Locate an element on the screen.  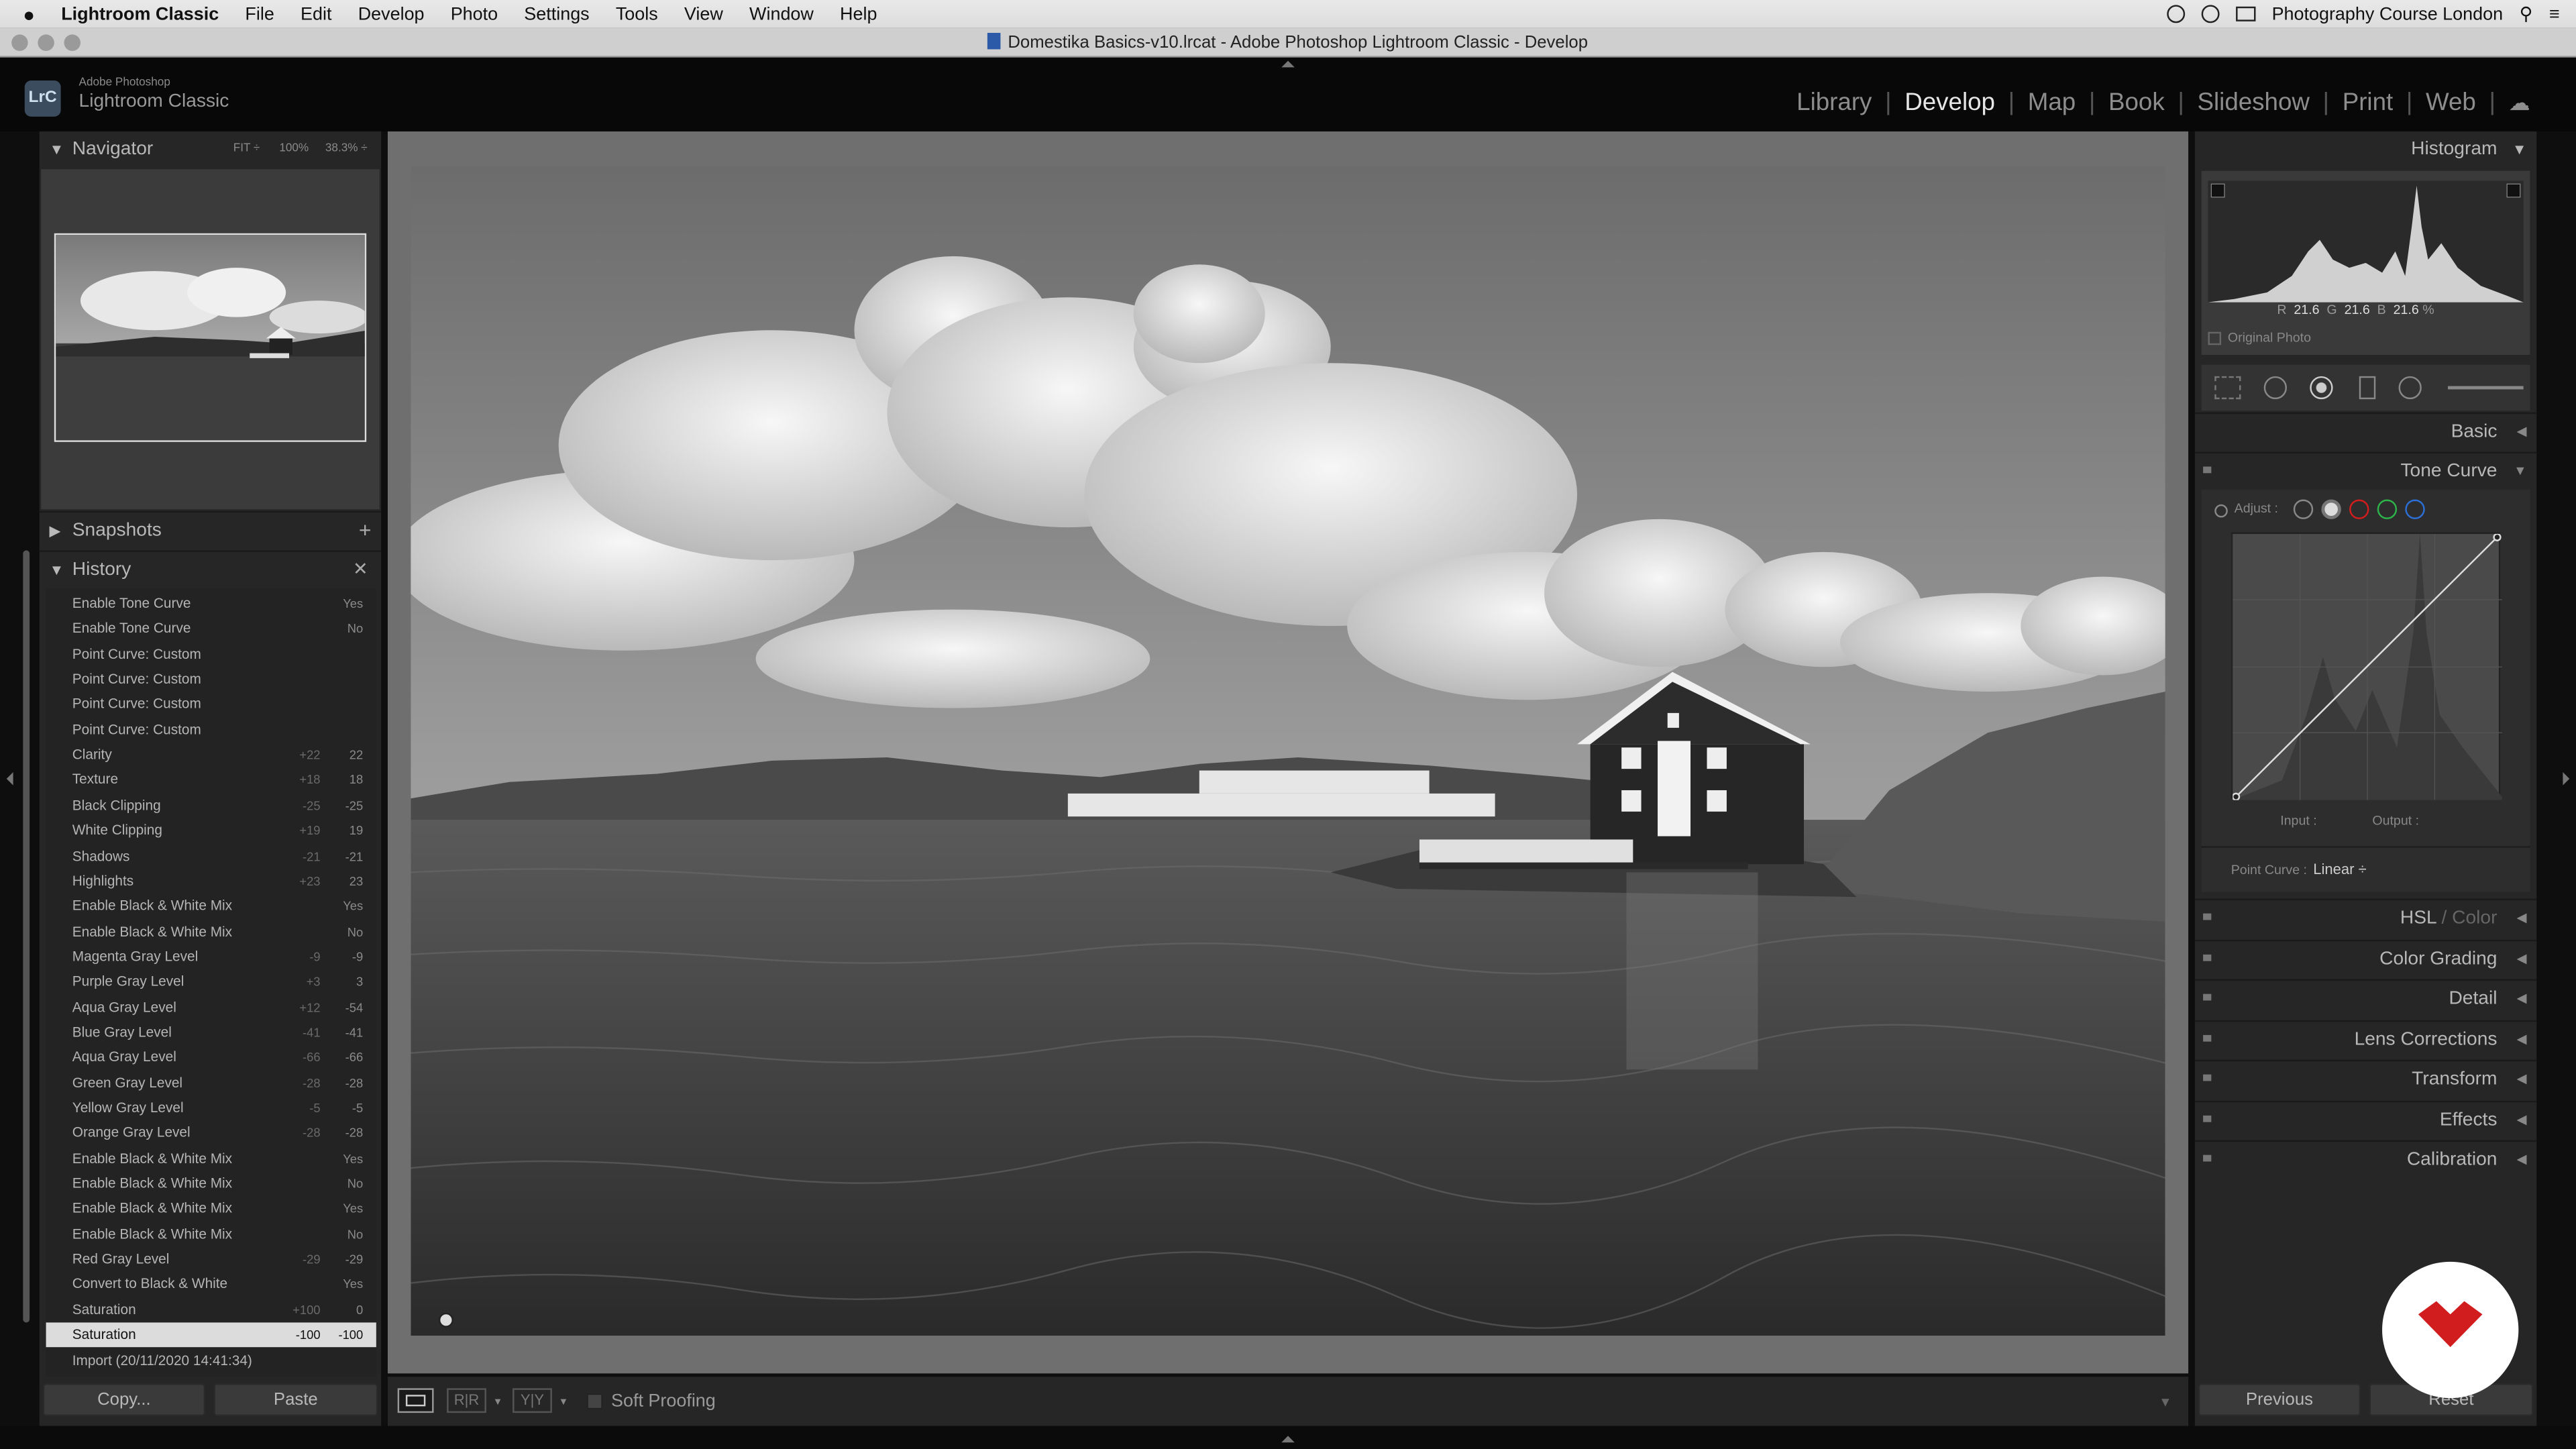
module-library: Library is located at coordinates (1834, 103).